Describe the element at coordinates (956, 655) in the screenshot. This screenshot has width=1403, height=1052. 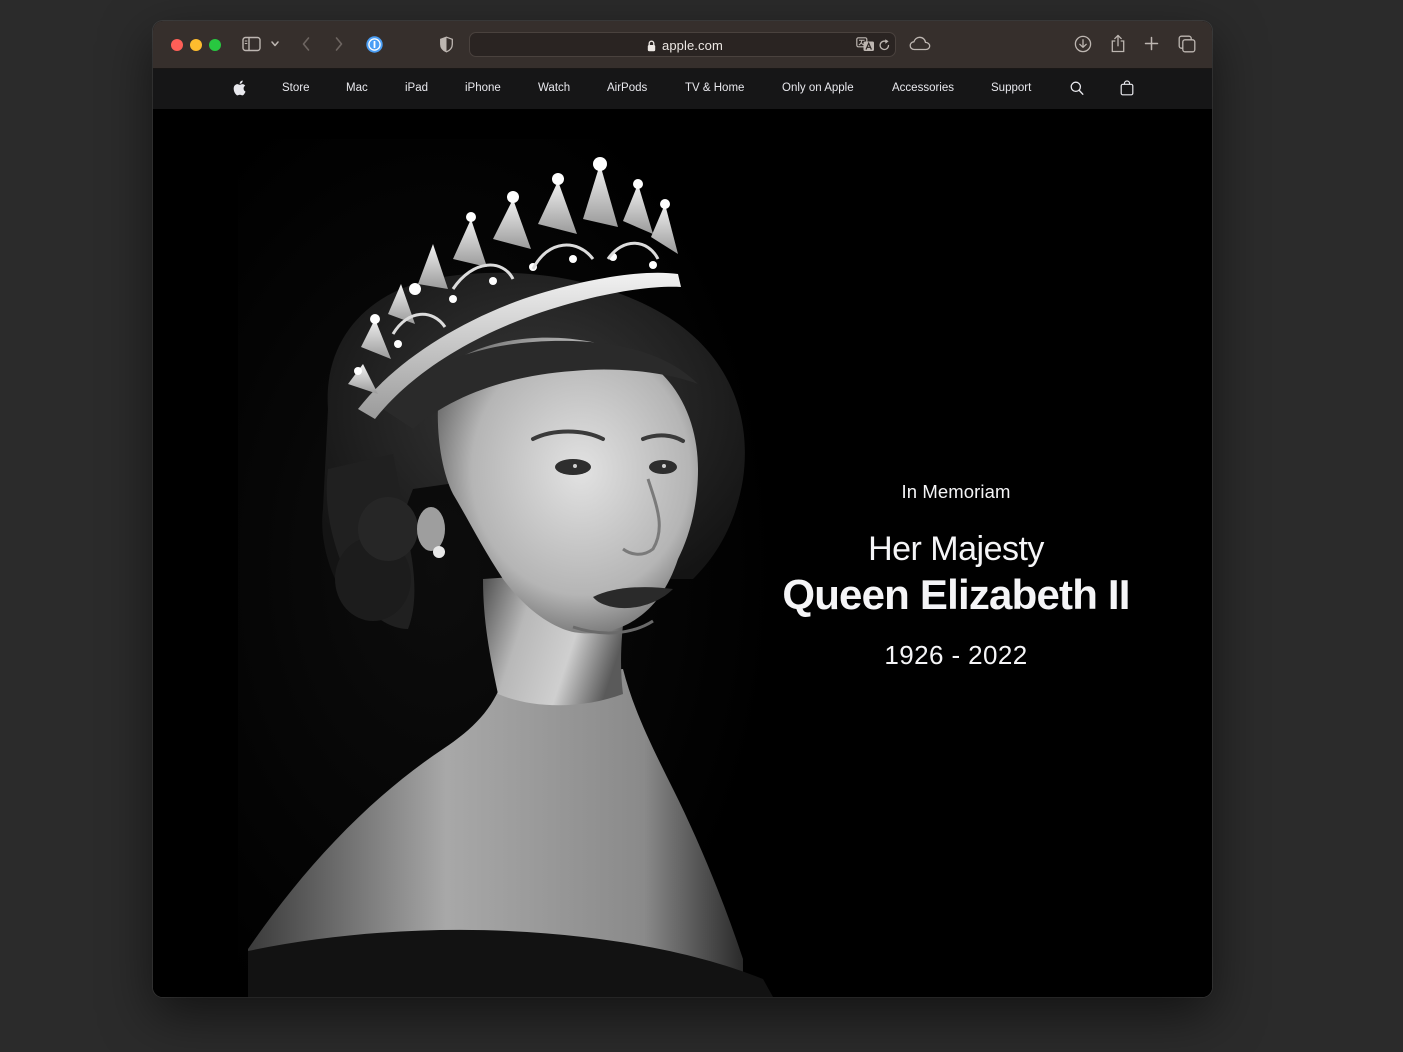
I see `hero-dates: 1926 - 2022` at that location.